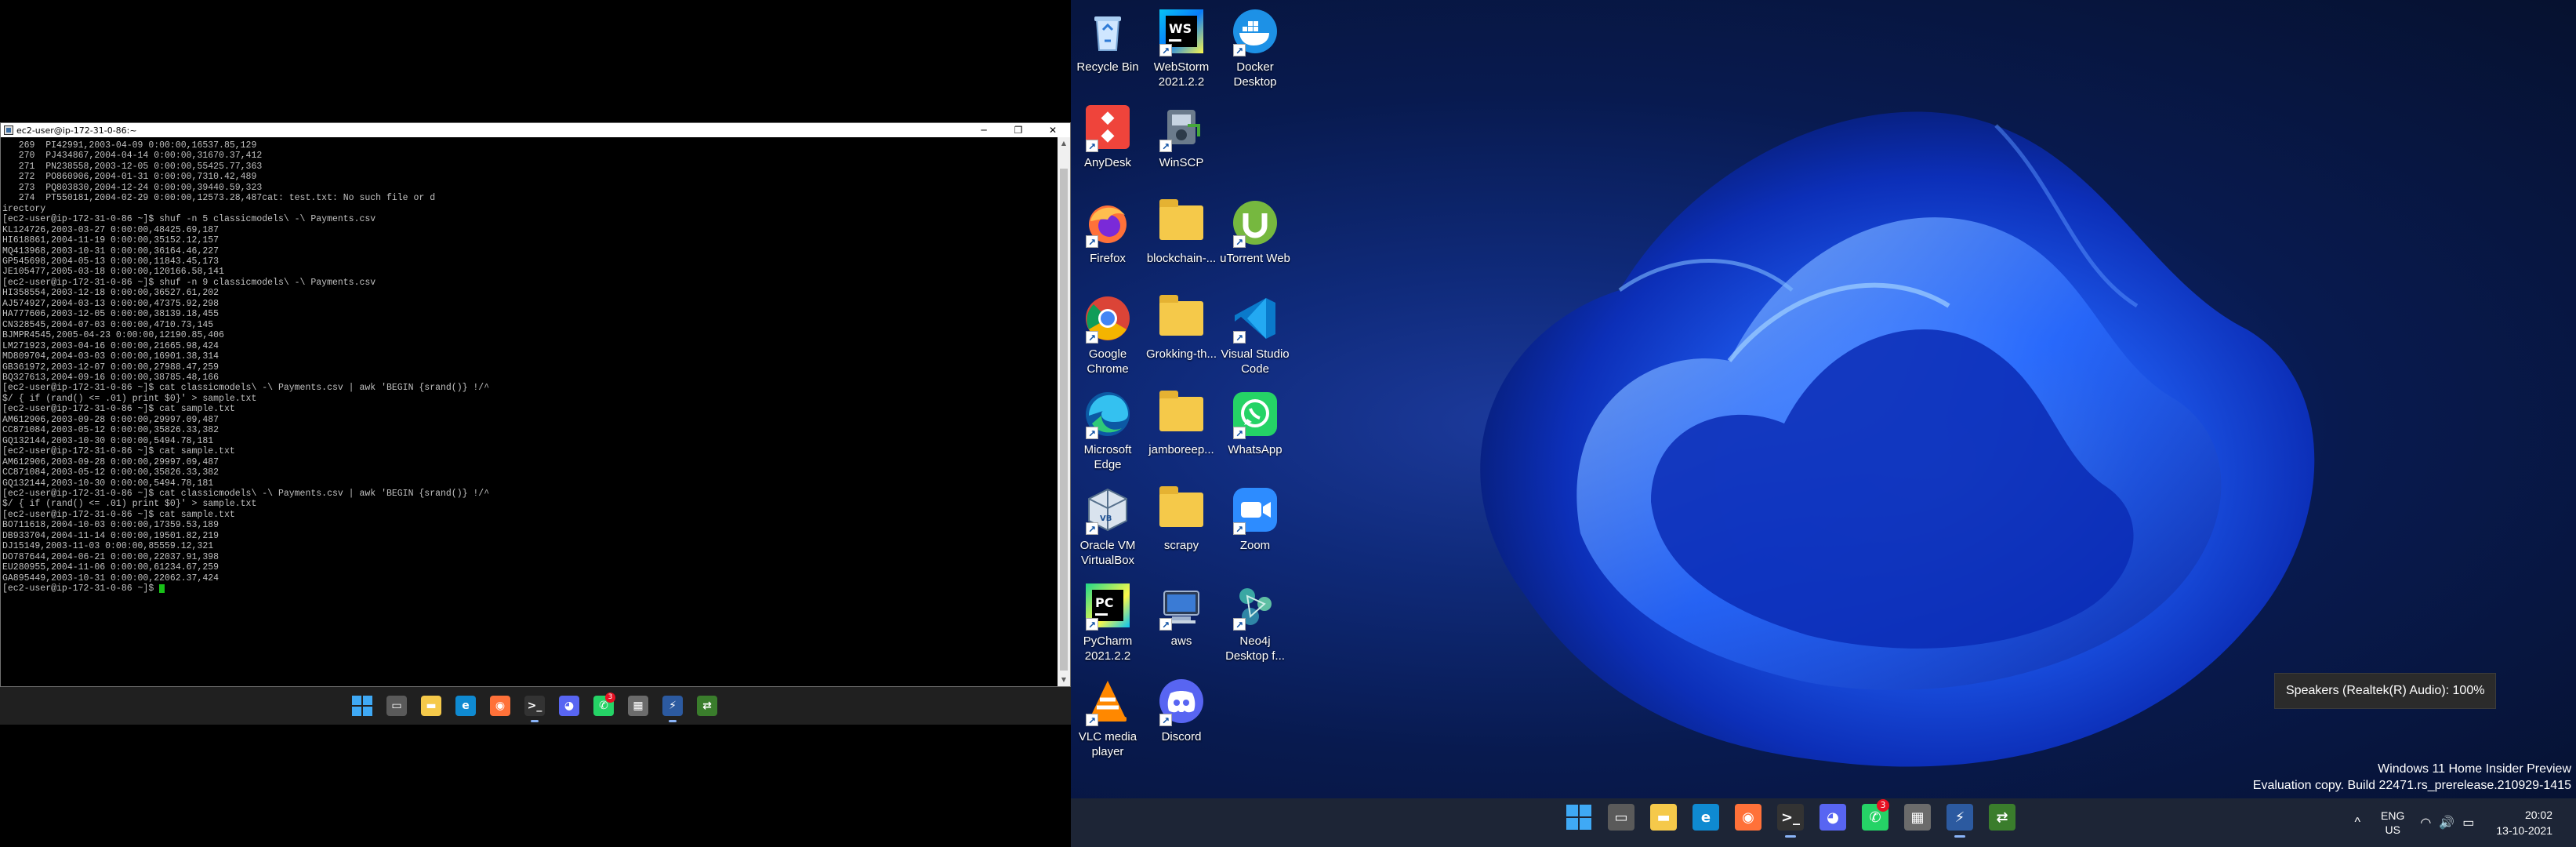  What do you see at coordinates (1181, 318) in the screenshot?
I see `grokking-folder-icon` at bounding box center [1181, 318].